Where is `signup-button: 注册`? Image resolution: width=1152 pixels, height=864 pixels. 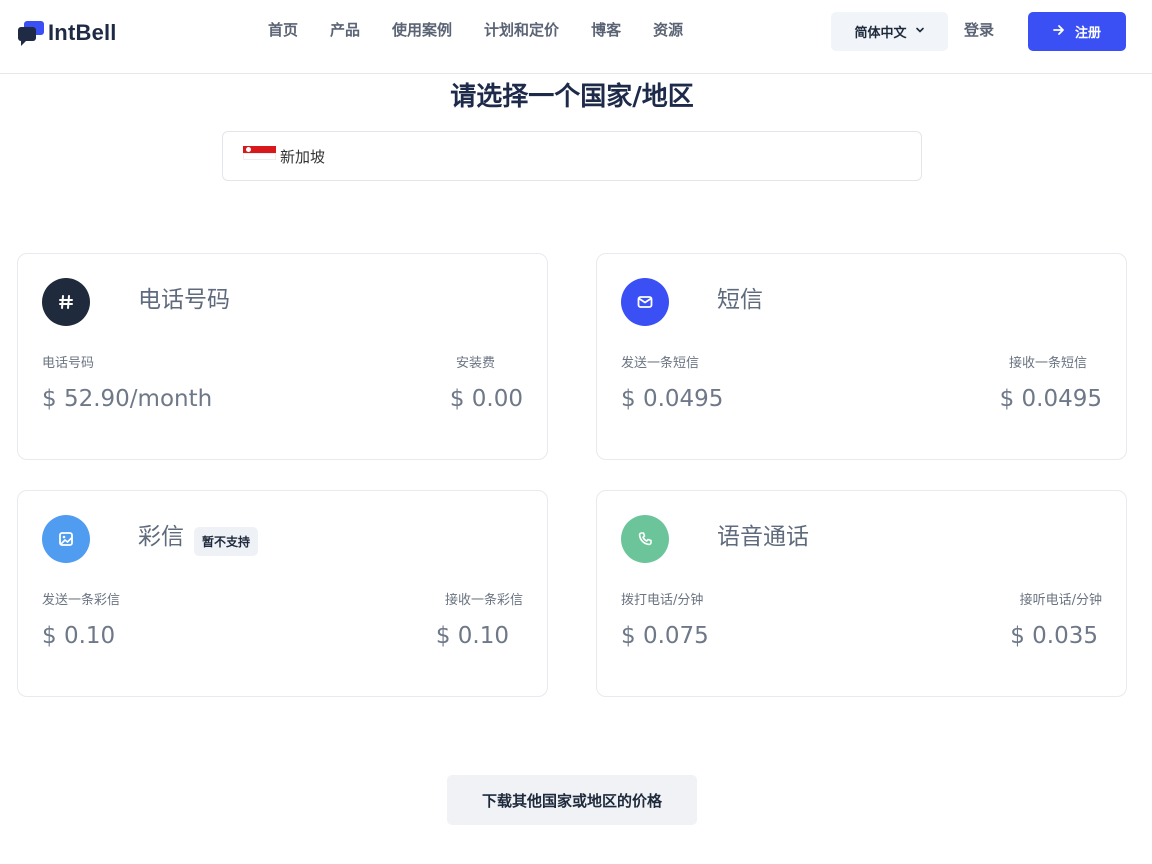 signup-button: 注册 is located at coordinates (1077, 31).